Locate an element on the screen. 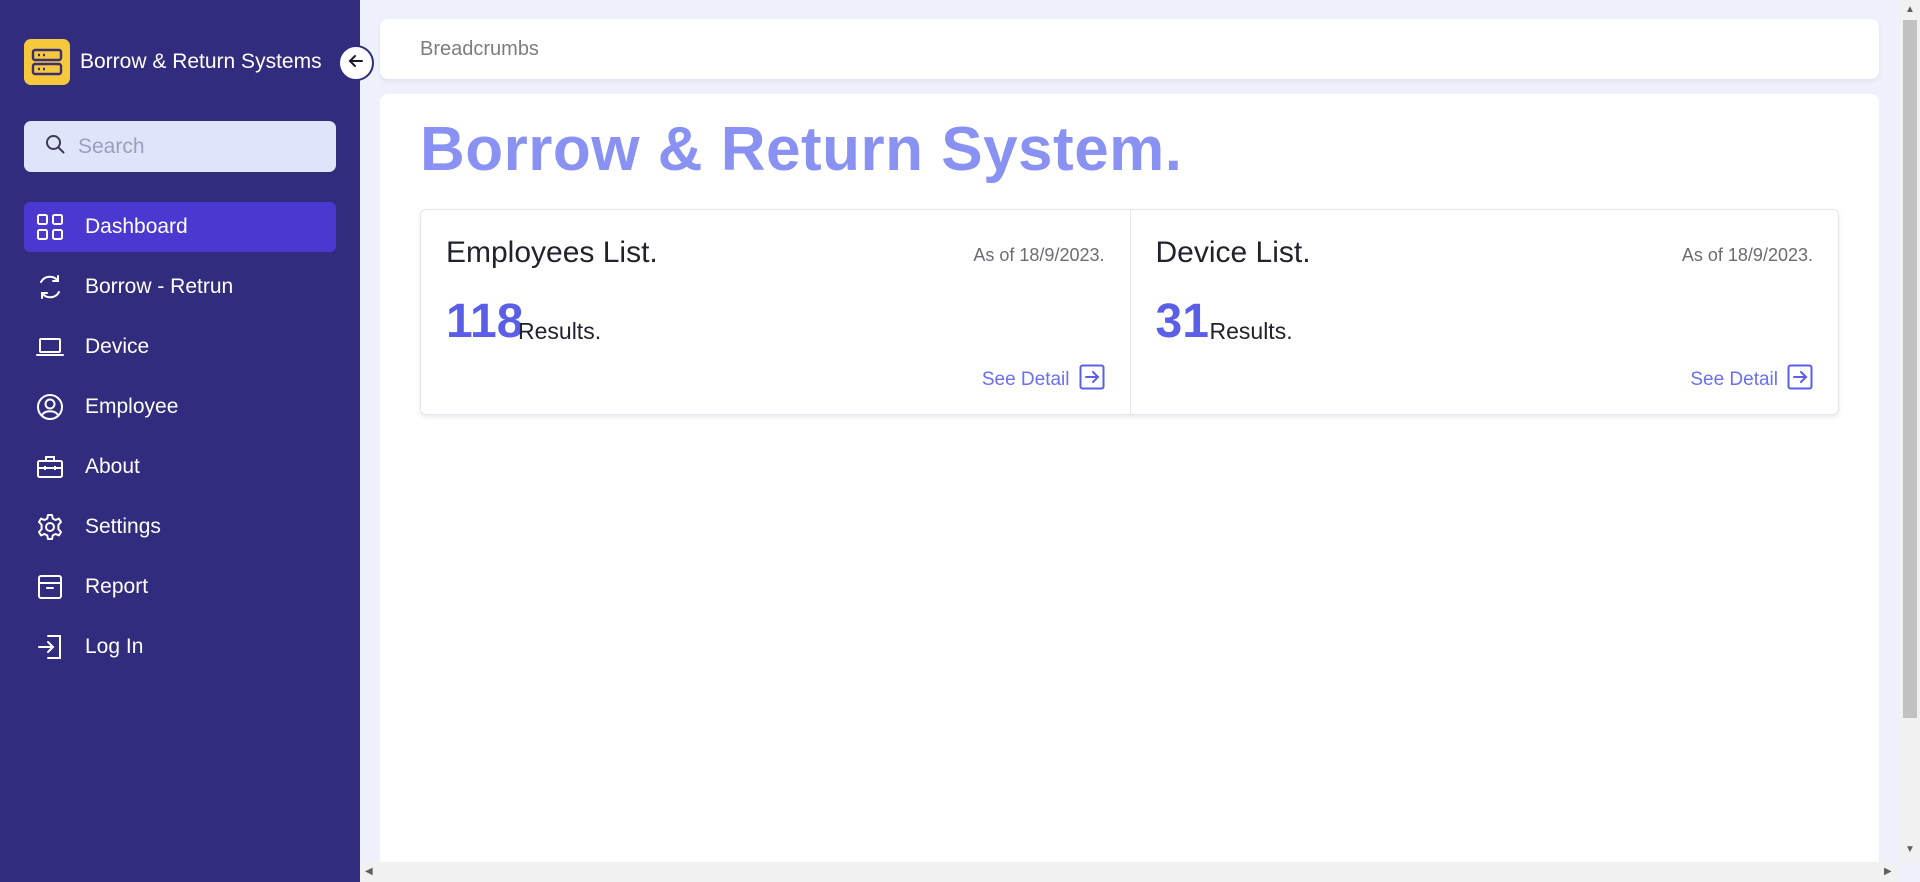 The height and width of the screenshot is (882, 1920). sidebar-item-borrow-retrun: Borrow - Retrun is located at coordinates (180, 287).